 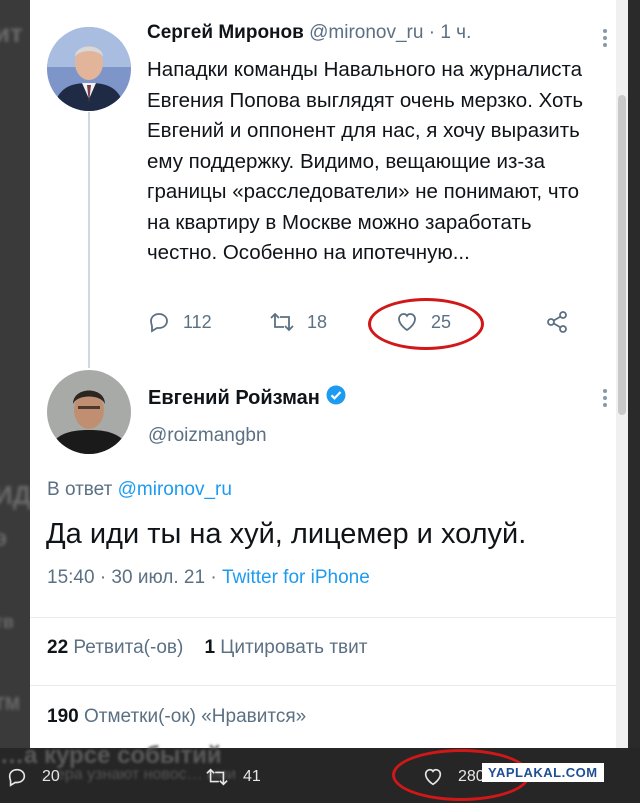 I want to click on avatar-mironov, so click(x=89, y=69).